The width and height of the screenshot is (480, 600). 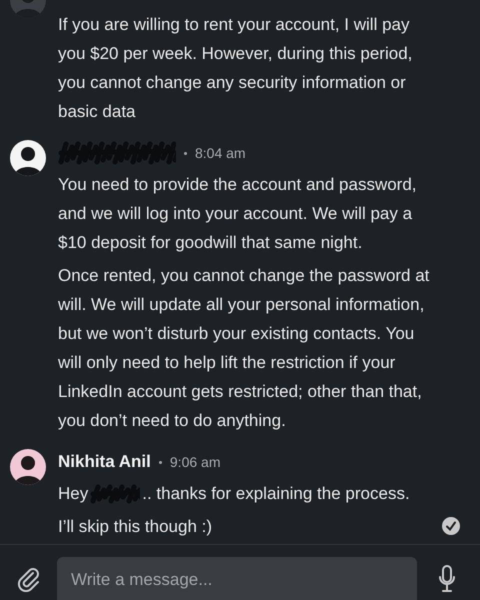 What do you see at coordinates (236, 68) in the screenshot?
I see `message-text: If you are willing to rent your account, I will pay you $20 per week. However, during this period, you cannot change any security information or basic data` at bounding box center [236, 68].